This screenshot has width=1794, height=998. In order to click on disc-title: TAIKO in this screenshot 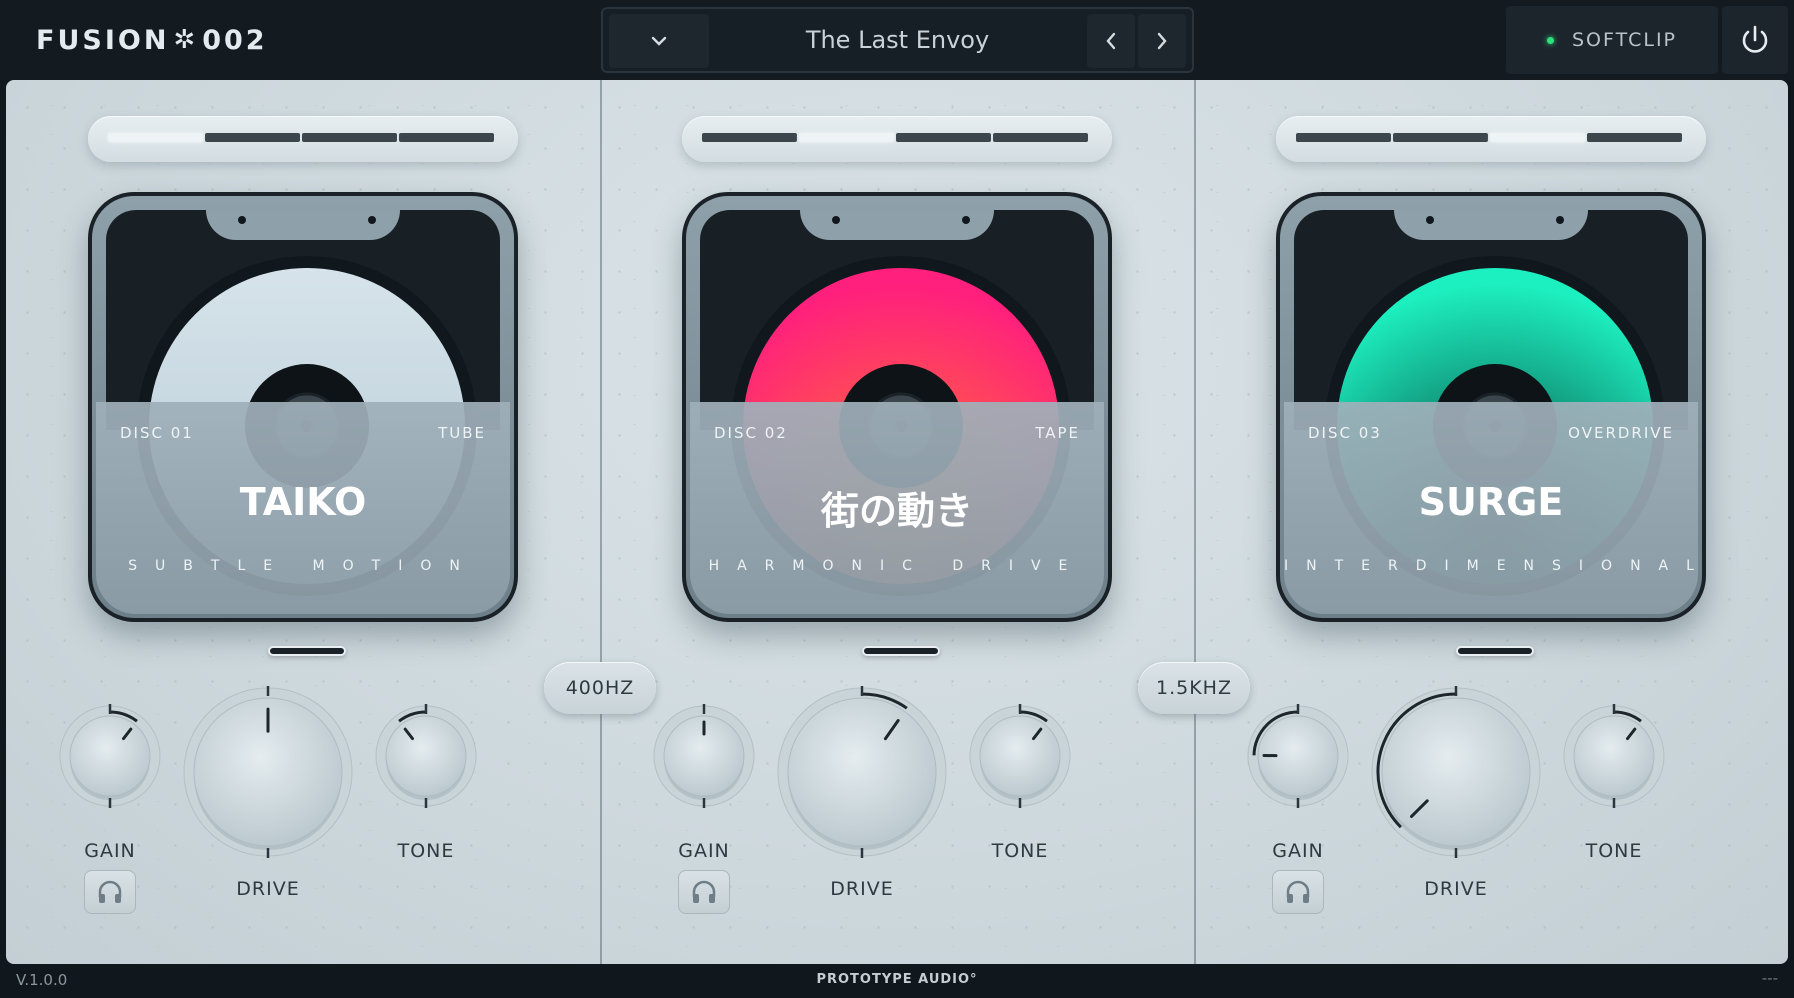, I will do `click(303, 502)`.